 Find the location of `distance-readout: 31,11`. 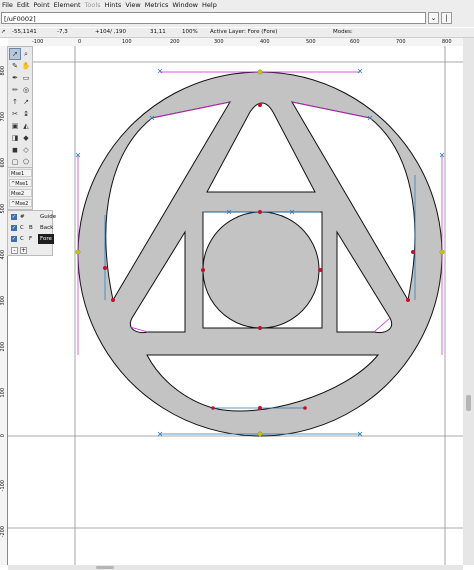

distance-readout: 31,11 is located at coordinates (158, 32).